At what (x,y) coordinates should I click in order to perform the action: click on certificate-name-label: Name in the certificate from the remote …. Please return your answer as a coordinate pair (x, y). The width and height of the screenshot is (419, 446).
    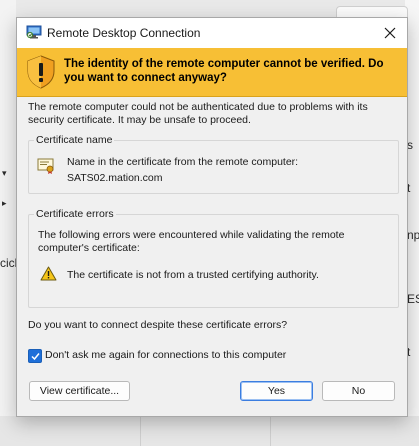
    Looking at the image, I should click on (183, 162).